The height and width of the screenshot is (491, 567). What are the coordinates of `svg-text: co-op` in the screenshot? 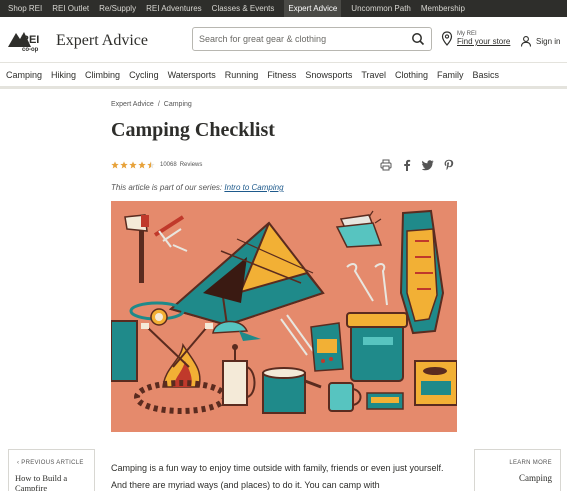 It's located at (30, 50).